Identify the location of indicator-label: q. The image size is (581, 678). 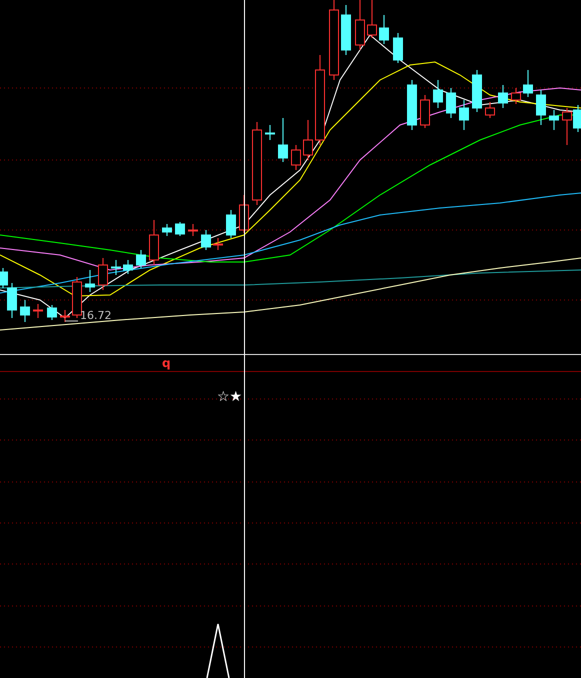
(166, 363).